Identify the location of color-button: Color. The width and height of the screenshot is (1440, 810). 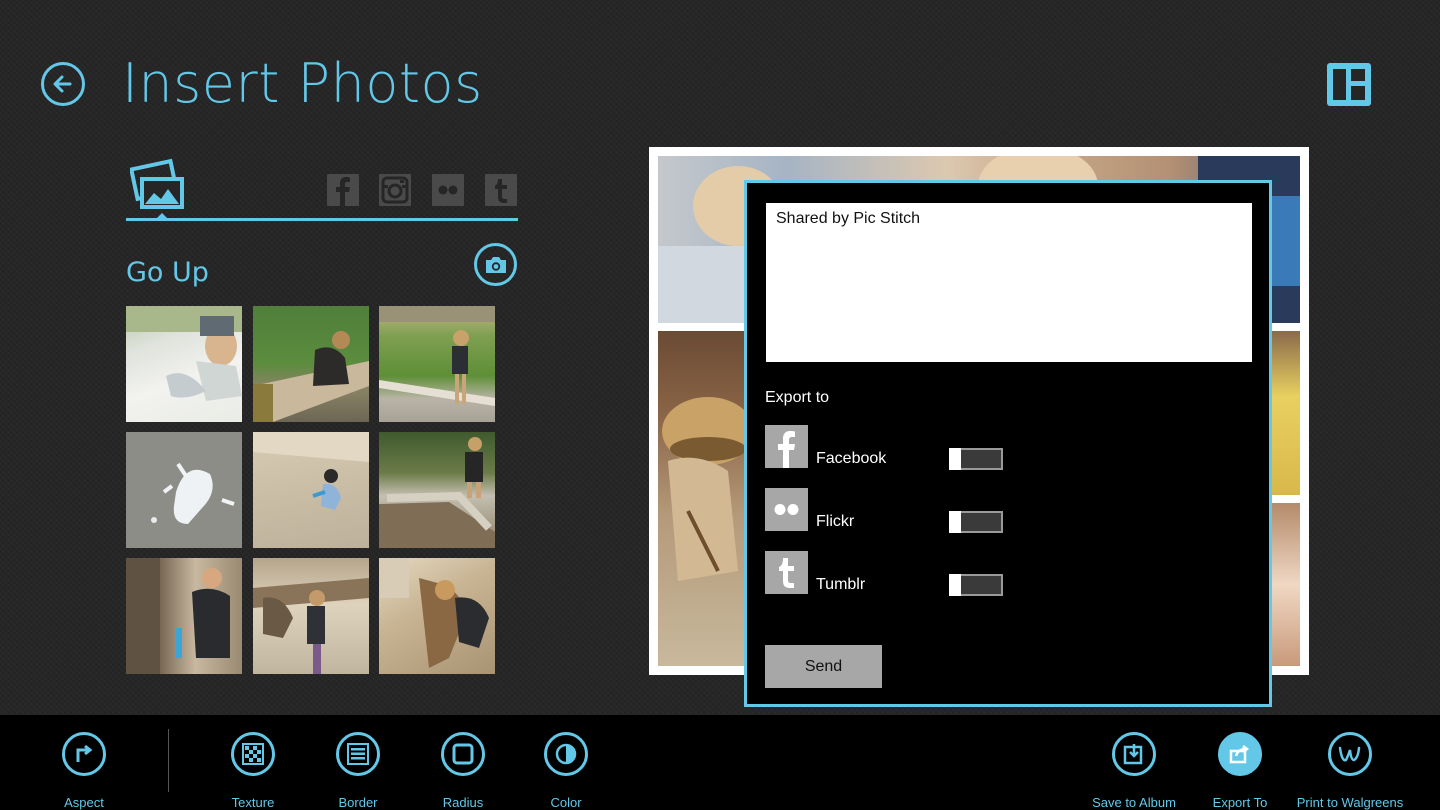
(566, 771).